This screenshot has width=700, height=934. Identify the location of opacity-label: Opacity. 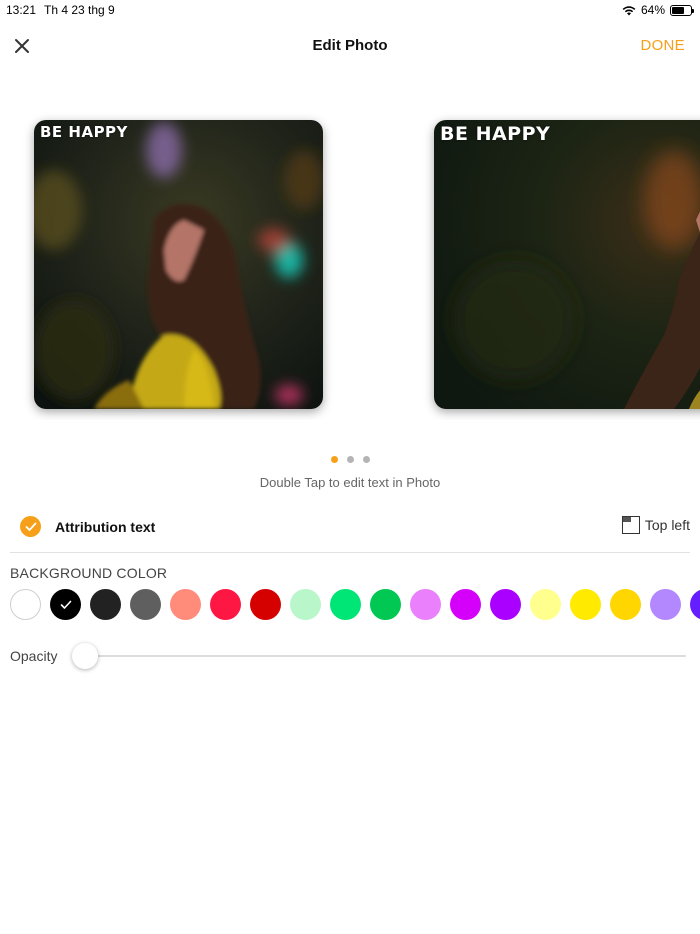
(34, 656).